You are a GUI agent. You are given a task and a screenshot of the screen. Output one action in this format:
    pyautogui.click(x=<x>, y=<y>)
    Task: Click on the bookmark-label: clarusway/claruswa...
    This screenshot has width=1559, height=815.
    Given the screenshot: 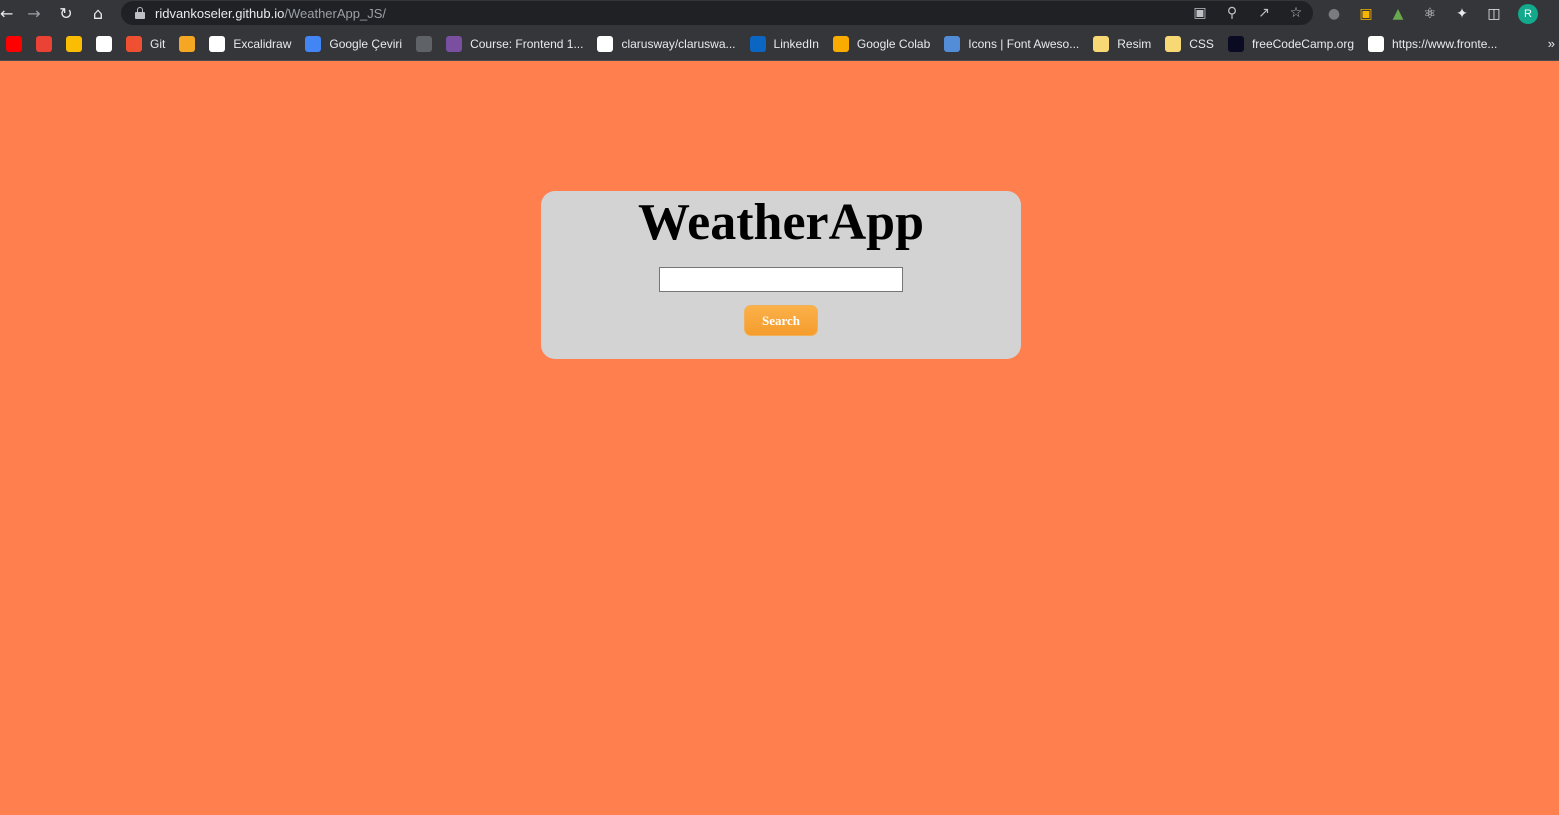 What is the action you would take?
    pyautogui.click(x=678, y=43)
    